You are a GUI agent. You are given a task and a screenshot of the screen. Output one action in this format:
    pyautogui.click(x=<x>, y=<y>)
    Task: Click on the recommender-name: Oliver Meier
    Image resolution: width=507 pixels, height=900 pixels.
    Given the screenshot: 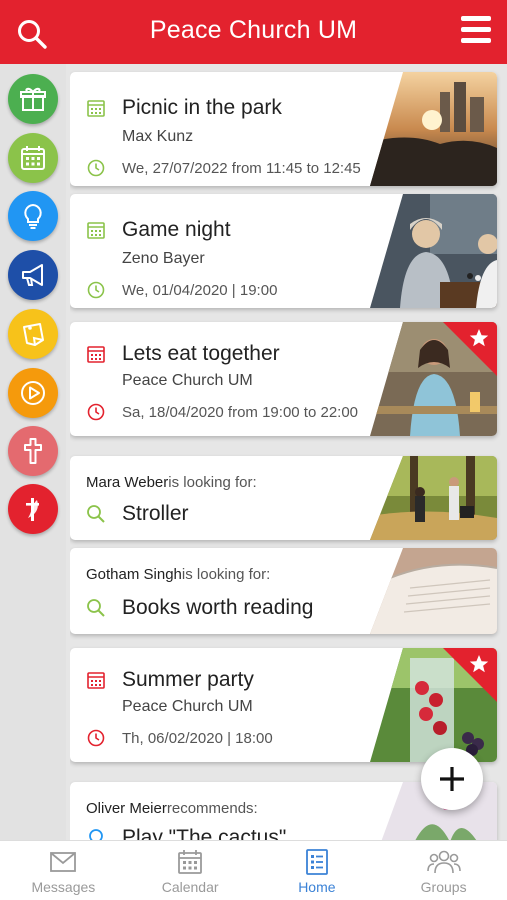 What is the action you would take?
    pyautogui.click(x=126, y=808)
    